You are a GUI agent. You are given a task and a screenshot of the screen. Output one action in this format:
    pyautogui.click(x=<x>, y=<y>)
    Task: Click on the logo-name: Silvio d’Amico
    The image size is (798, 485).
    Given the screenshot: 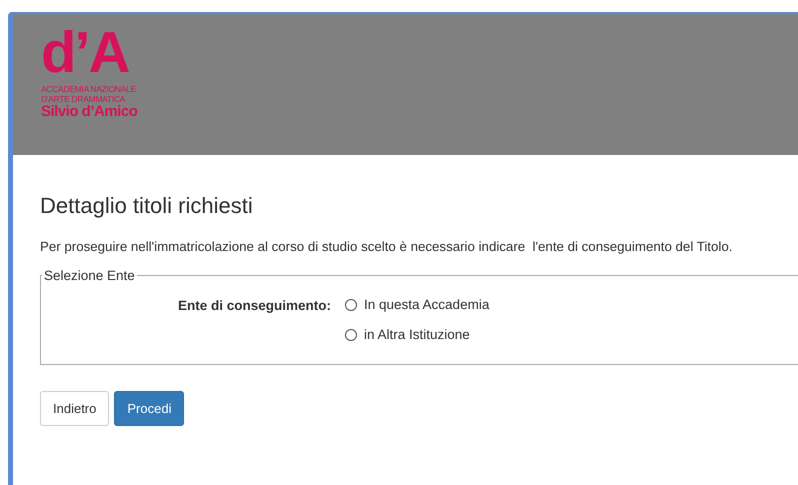 What is the action you would take?
    pyautogui.click(x=89, y=112)
    